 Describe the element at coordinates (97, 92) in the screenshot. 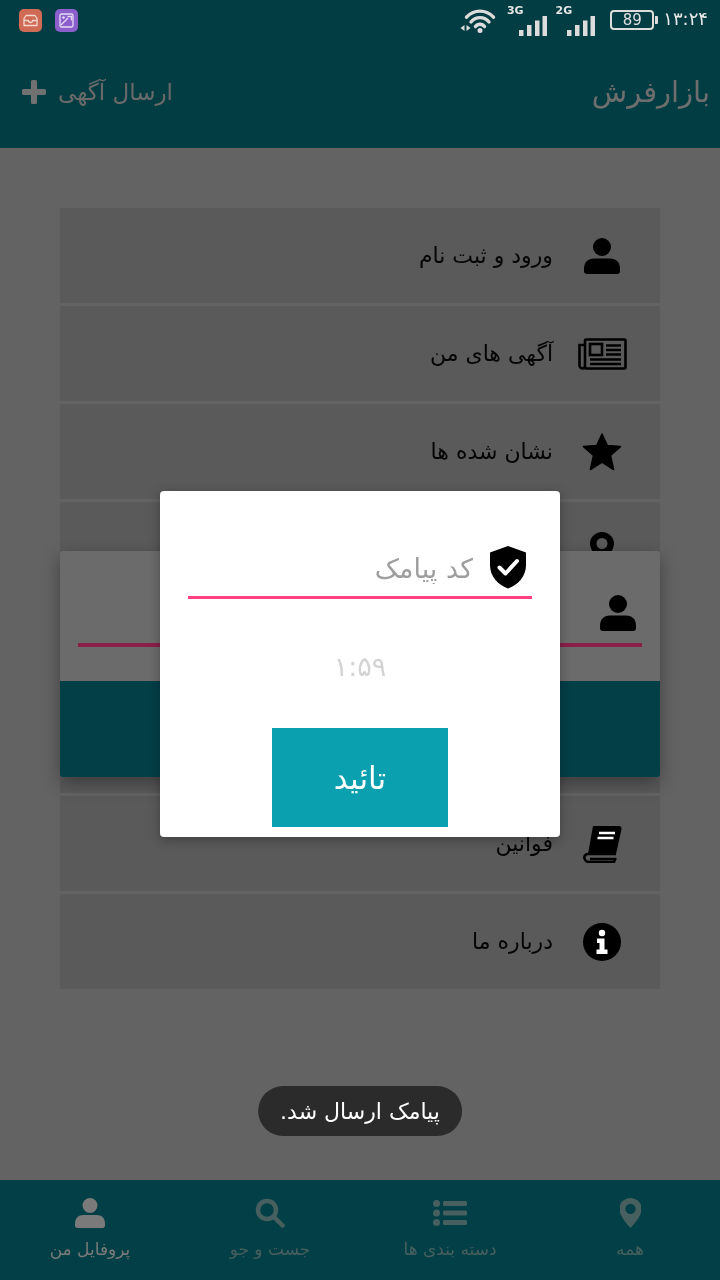

I see `post-ad-button: ارسال آگهی` at that location.